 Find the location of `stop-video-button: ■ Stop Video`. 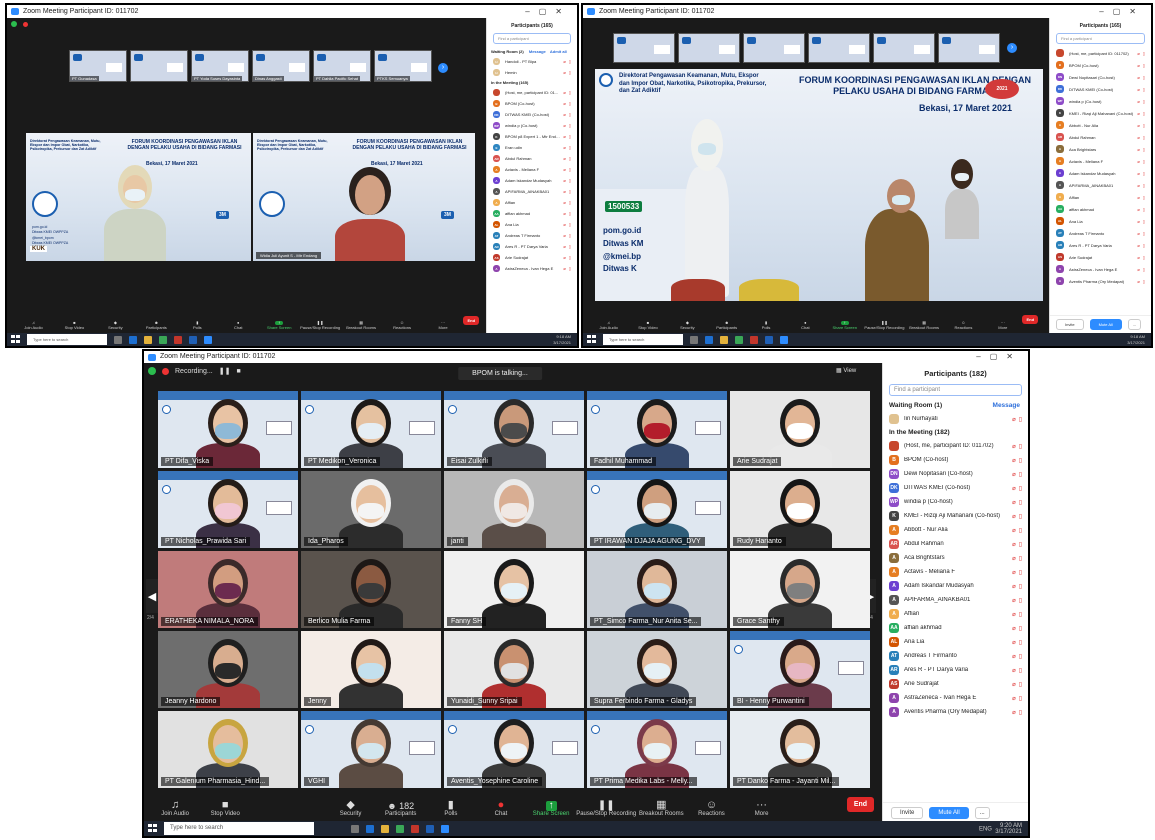

stop-video-button: ■ Stop Video is located at coordinates (647, 325).